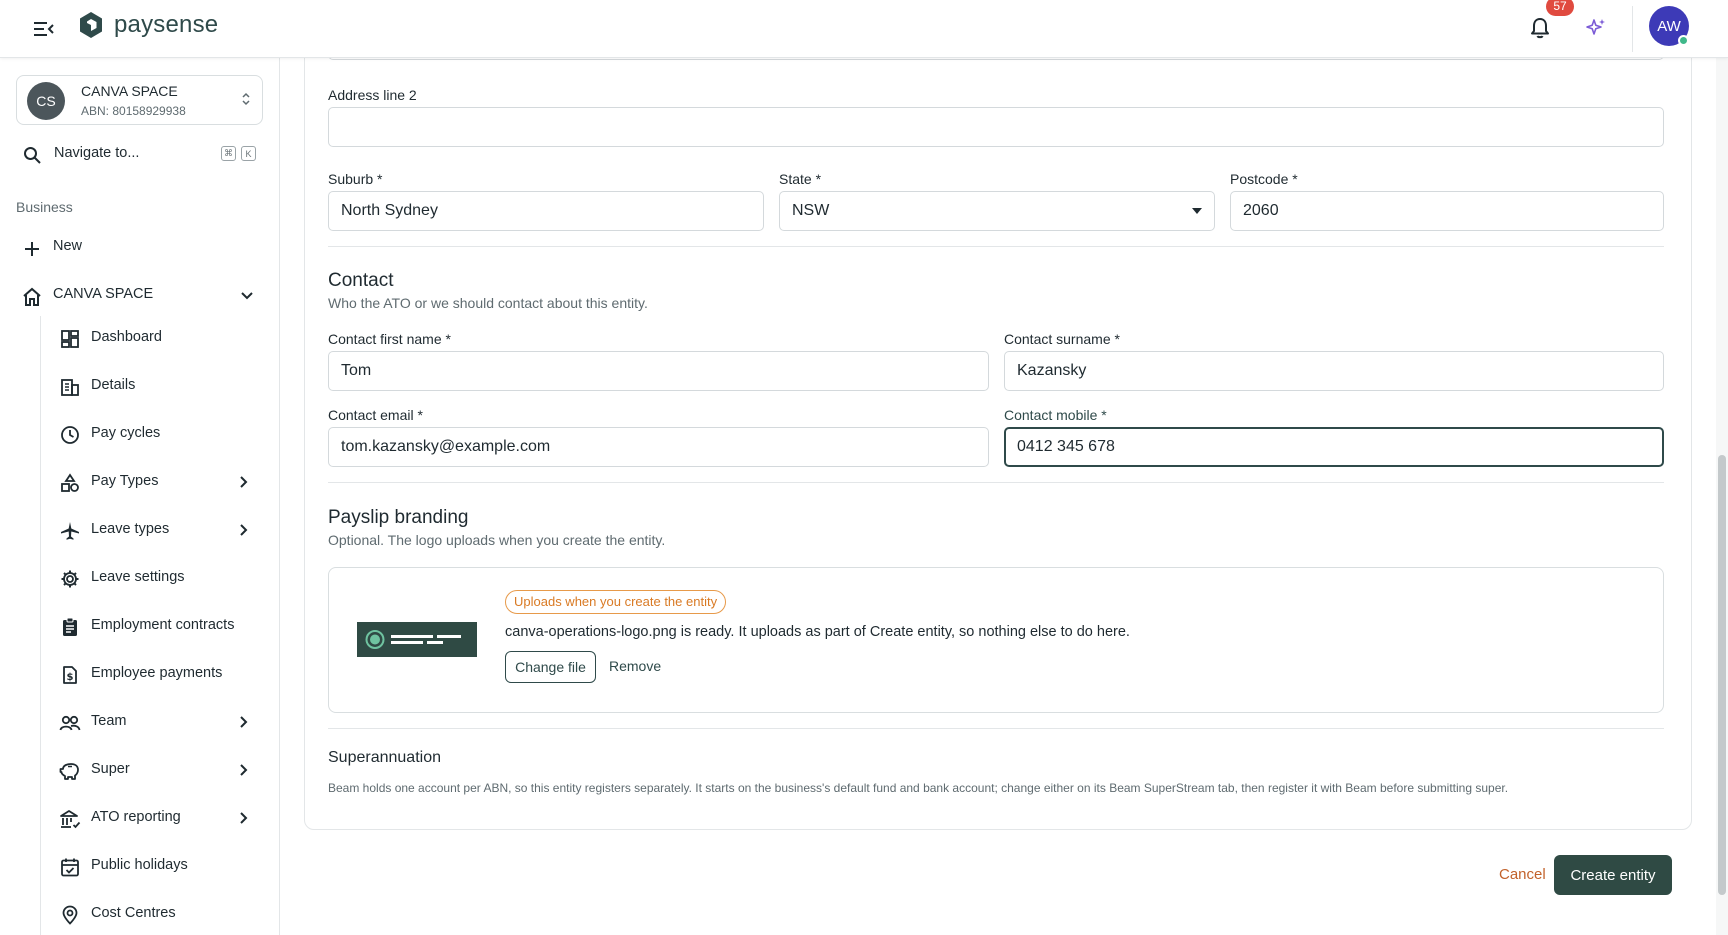 This screenshot has width=1728, height=935. Describe the element at coordinates (109, 721) in the screenshot. I see `sidebar-item-label: Team` at that location.